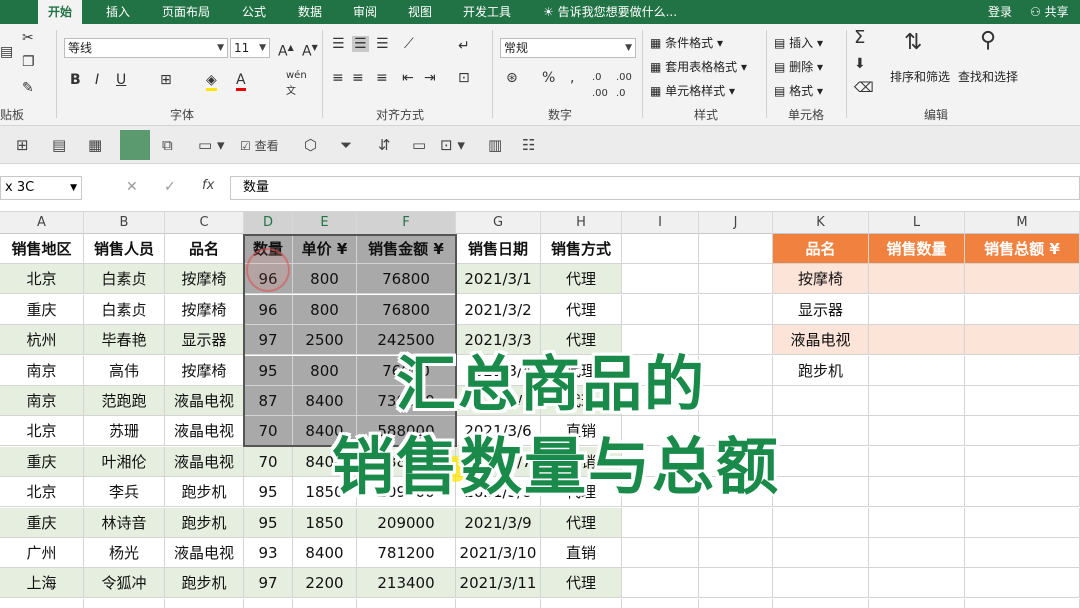 The width and height of the screenshot is (1080, 608). I want to click on percent-icon: %, so click(548, 78).